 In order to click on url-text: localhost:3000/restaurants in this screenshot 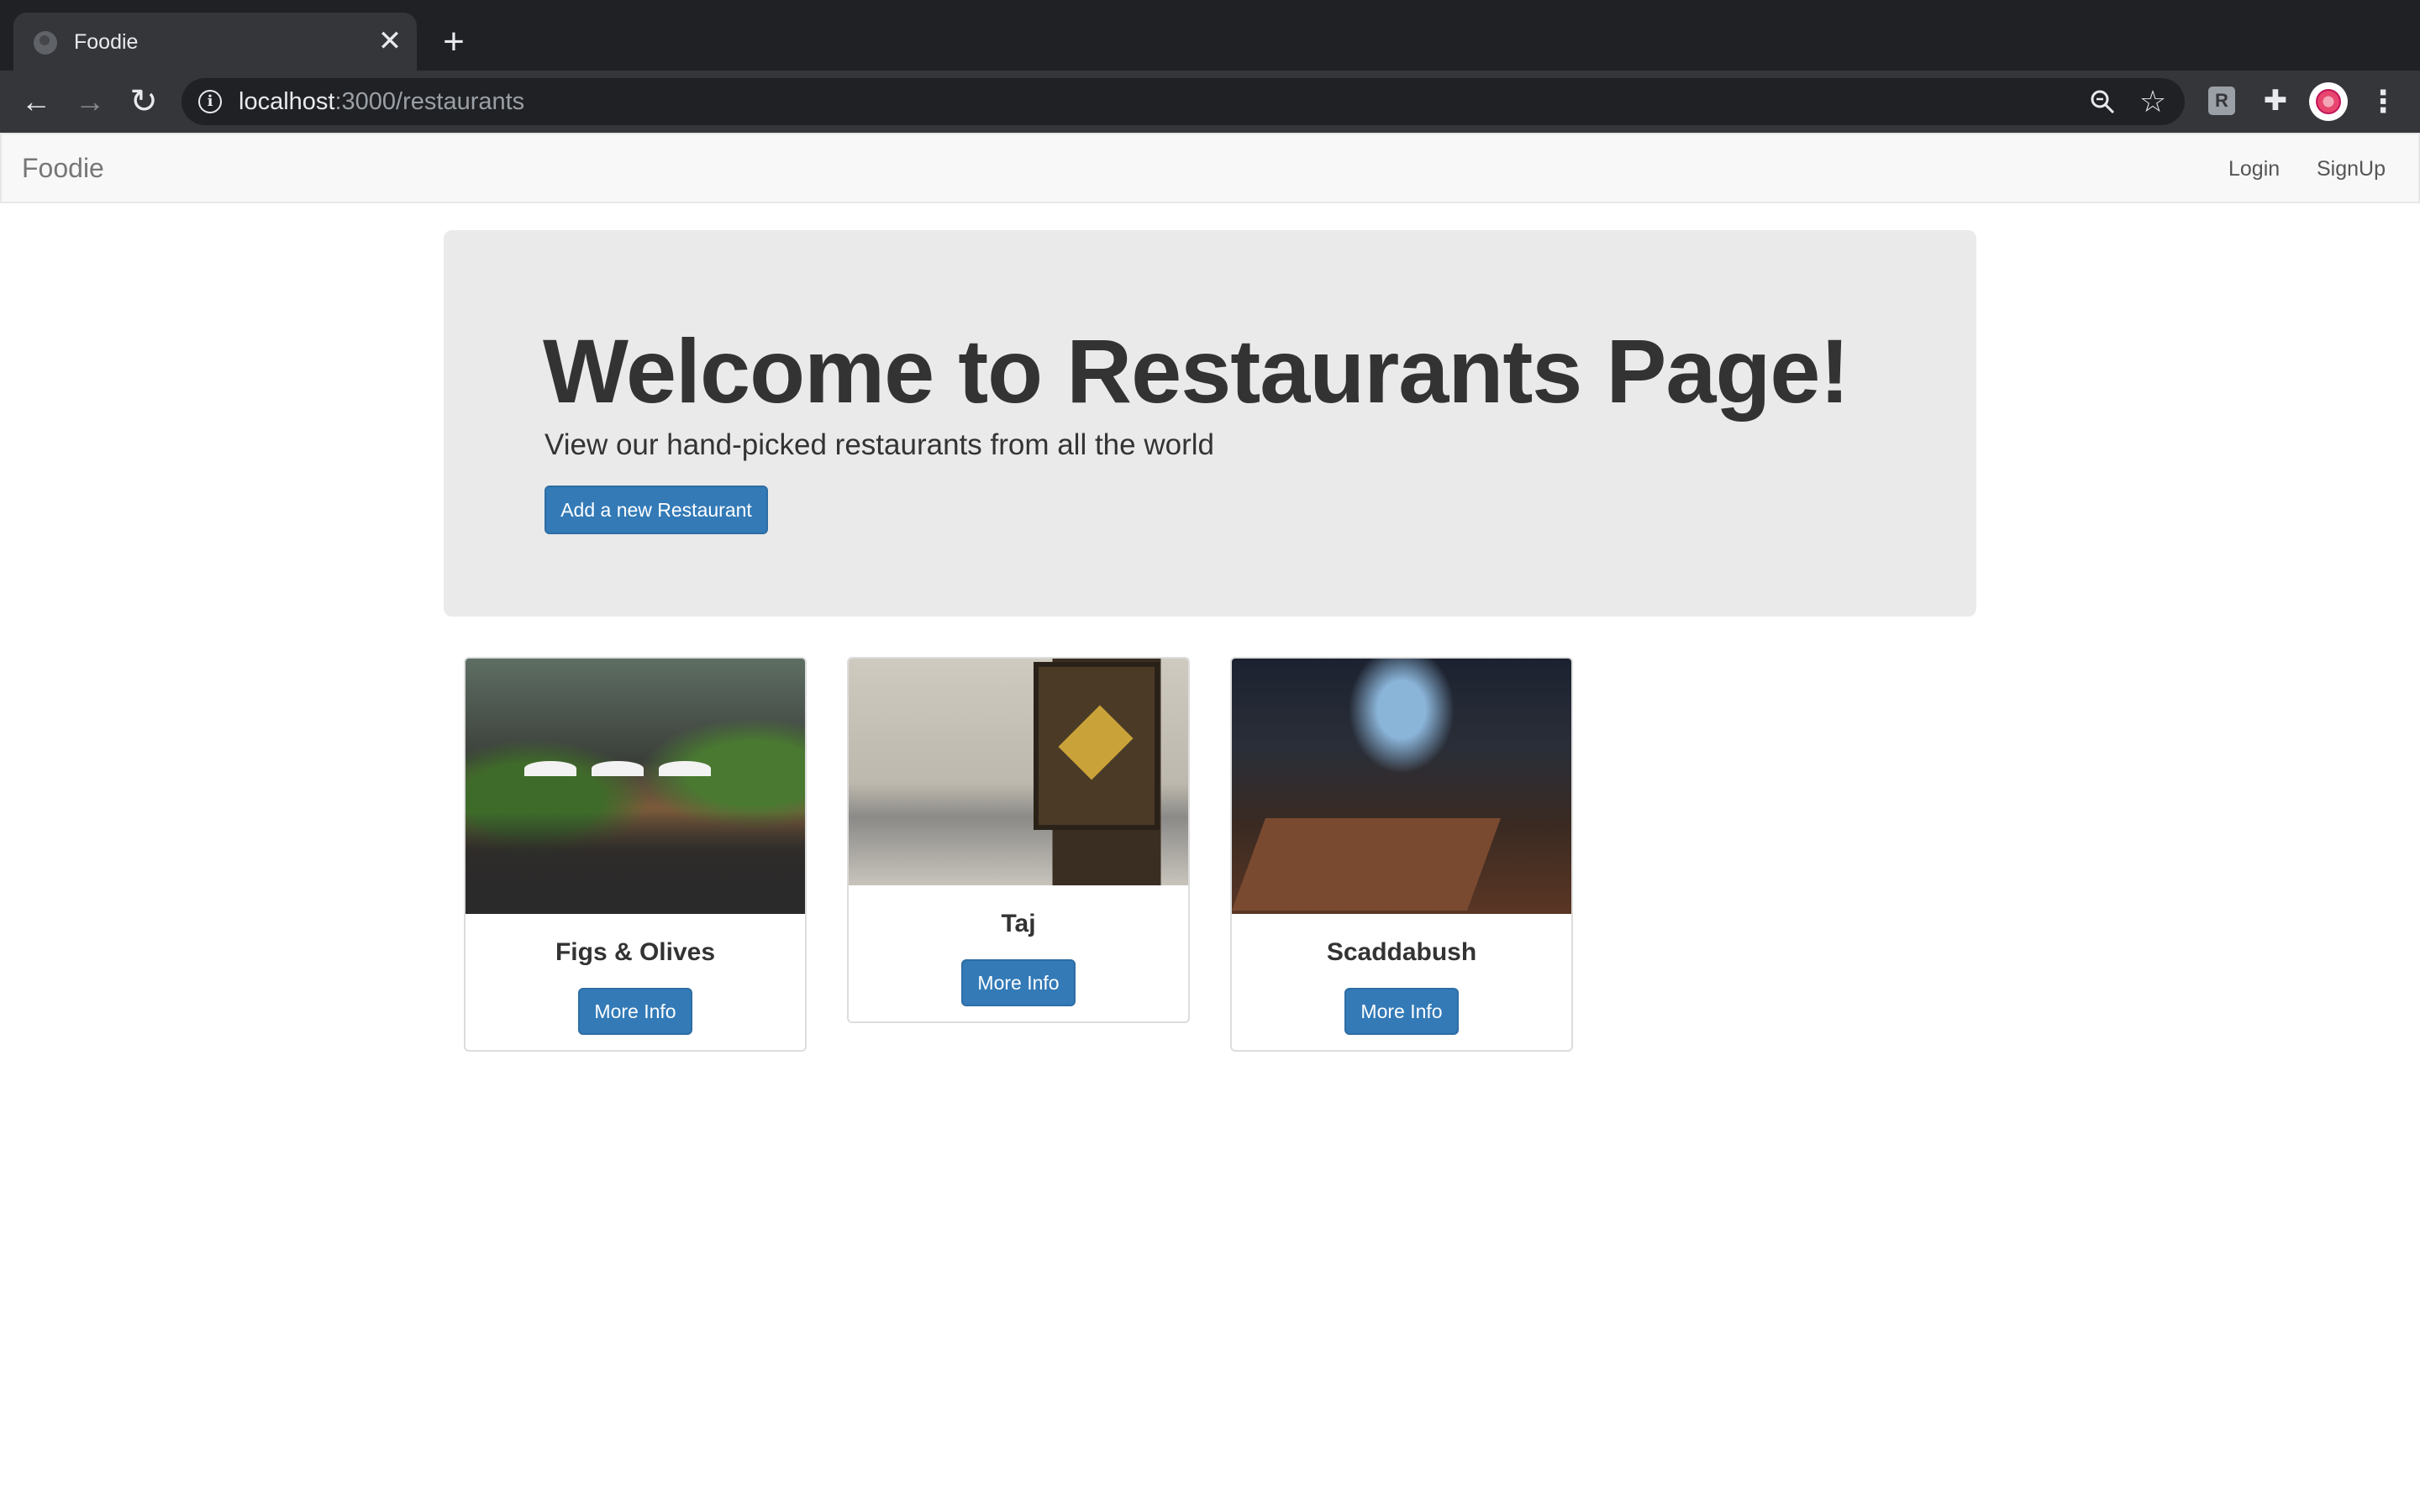, I will do `click(382, 101)`.